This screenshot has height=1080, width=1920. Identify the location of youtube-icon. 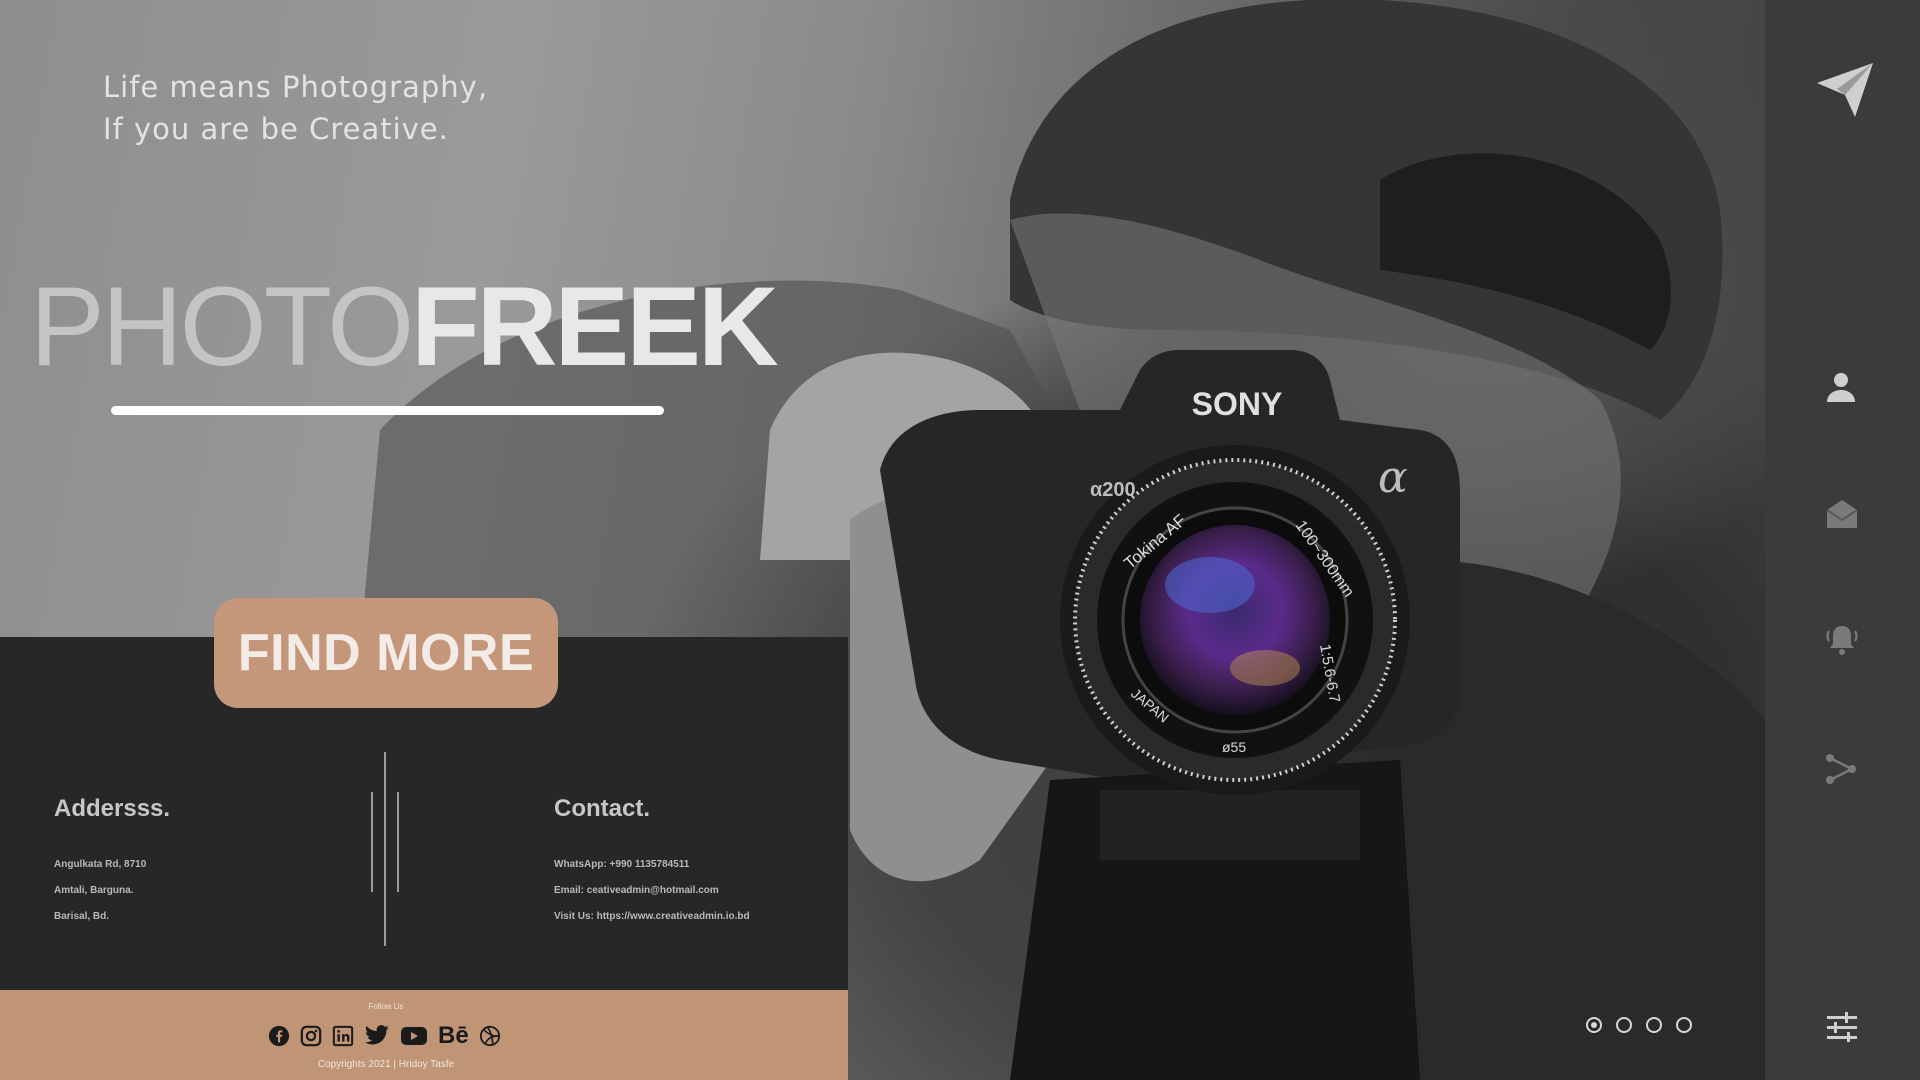
(414, 1036).